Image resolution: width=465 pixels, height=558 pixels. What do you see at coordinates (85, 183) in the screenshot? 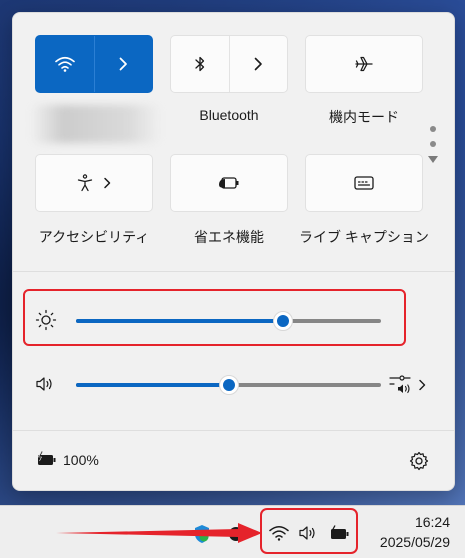
I see `accessibility-icon` at bounding box center [85, 183].